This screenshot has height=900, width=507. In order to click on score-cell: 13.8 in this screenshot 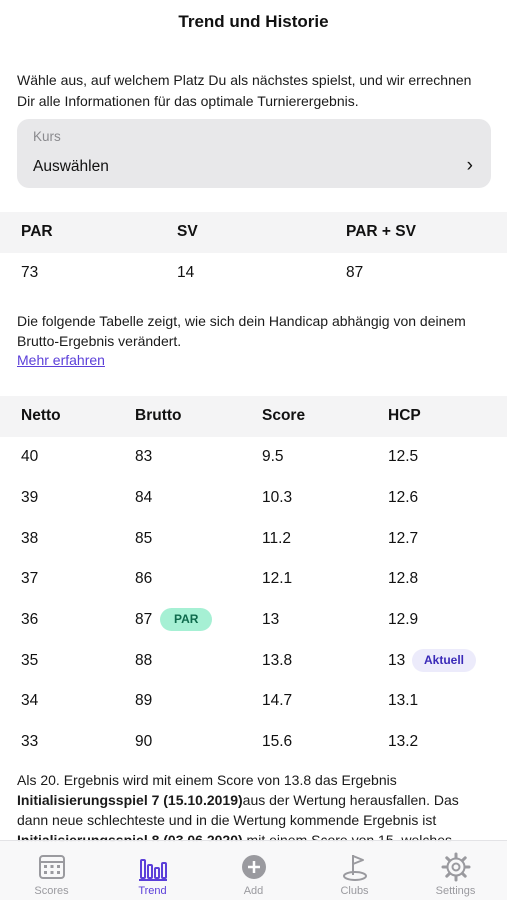, I will do `click(277, 660)`.